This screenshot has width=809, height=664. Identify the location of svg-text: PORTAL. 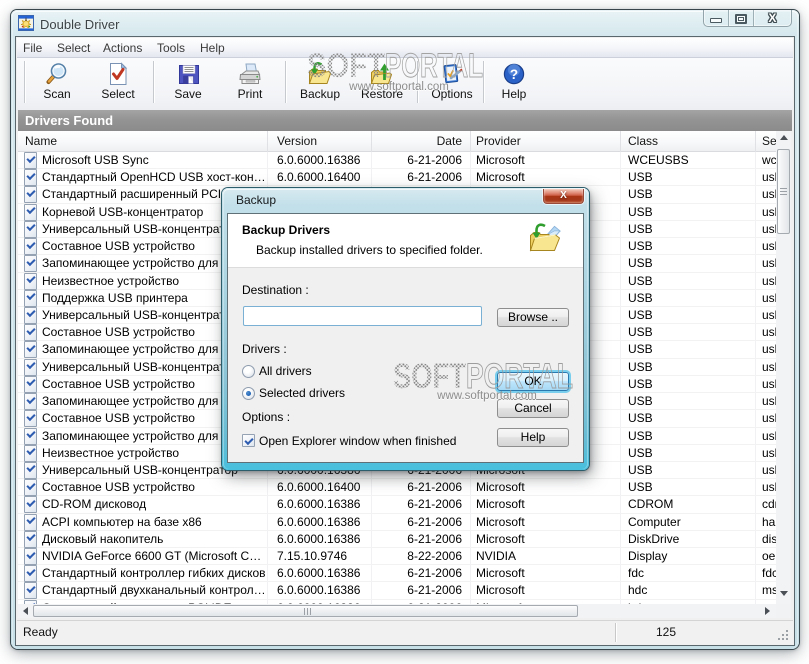
(434, 66).